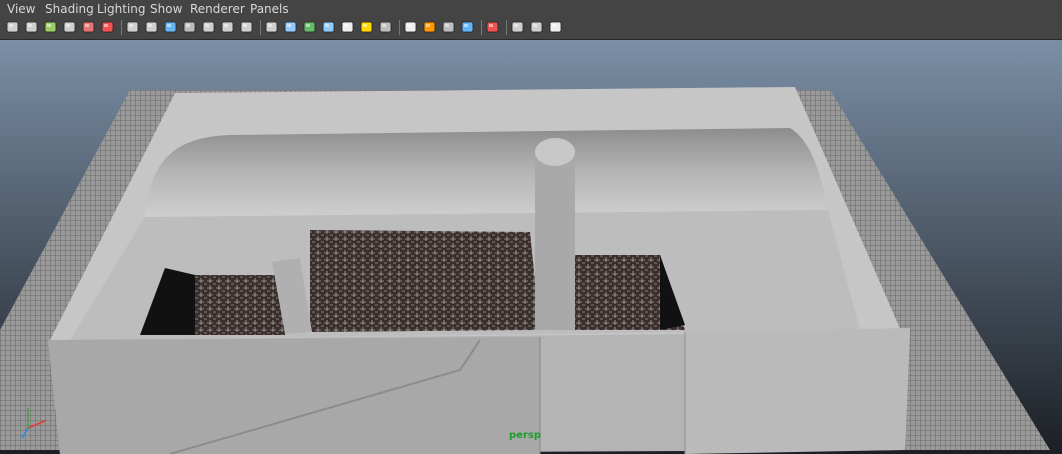  Describe the element at coordinates (411, 27) in the screenshot. I see `shadows-icon` at that location.